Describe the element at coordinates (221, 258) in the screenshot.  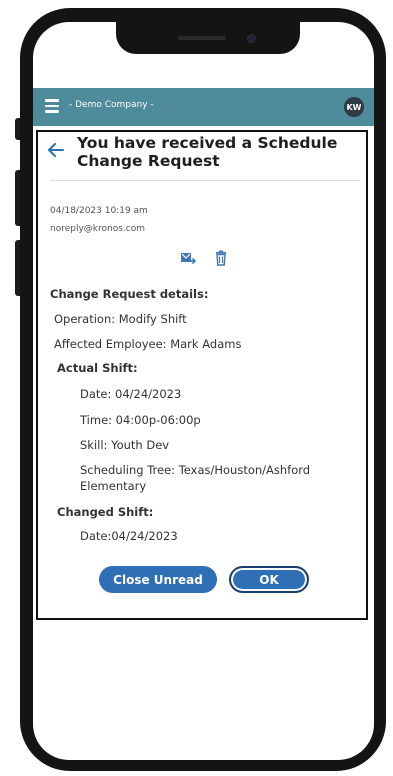
I see `trash-icon` at that location.